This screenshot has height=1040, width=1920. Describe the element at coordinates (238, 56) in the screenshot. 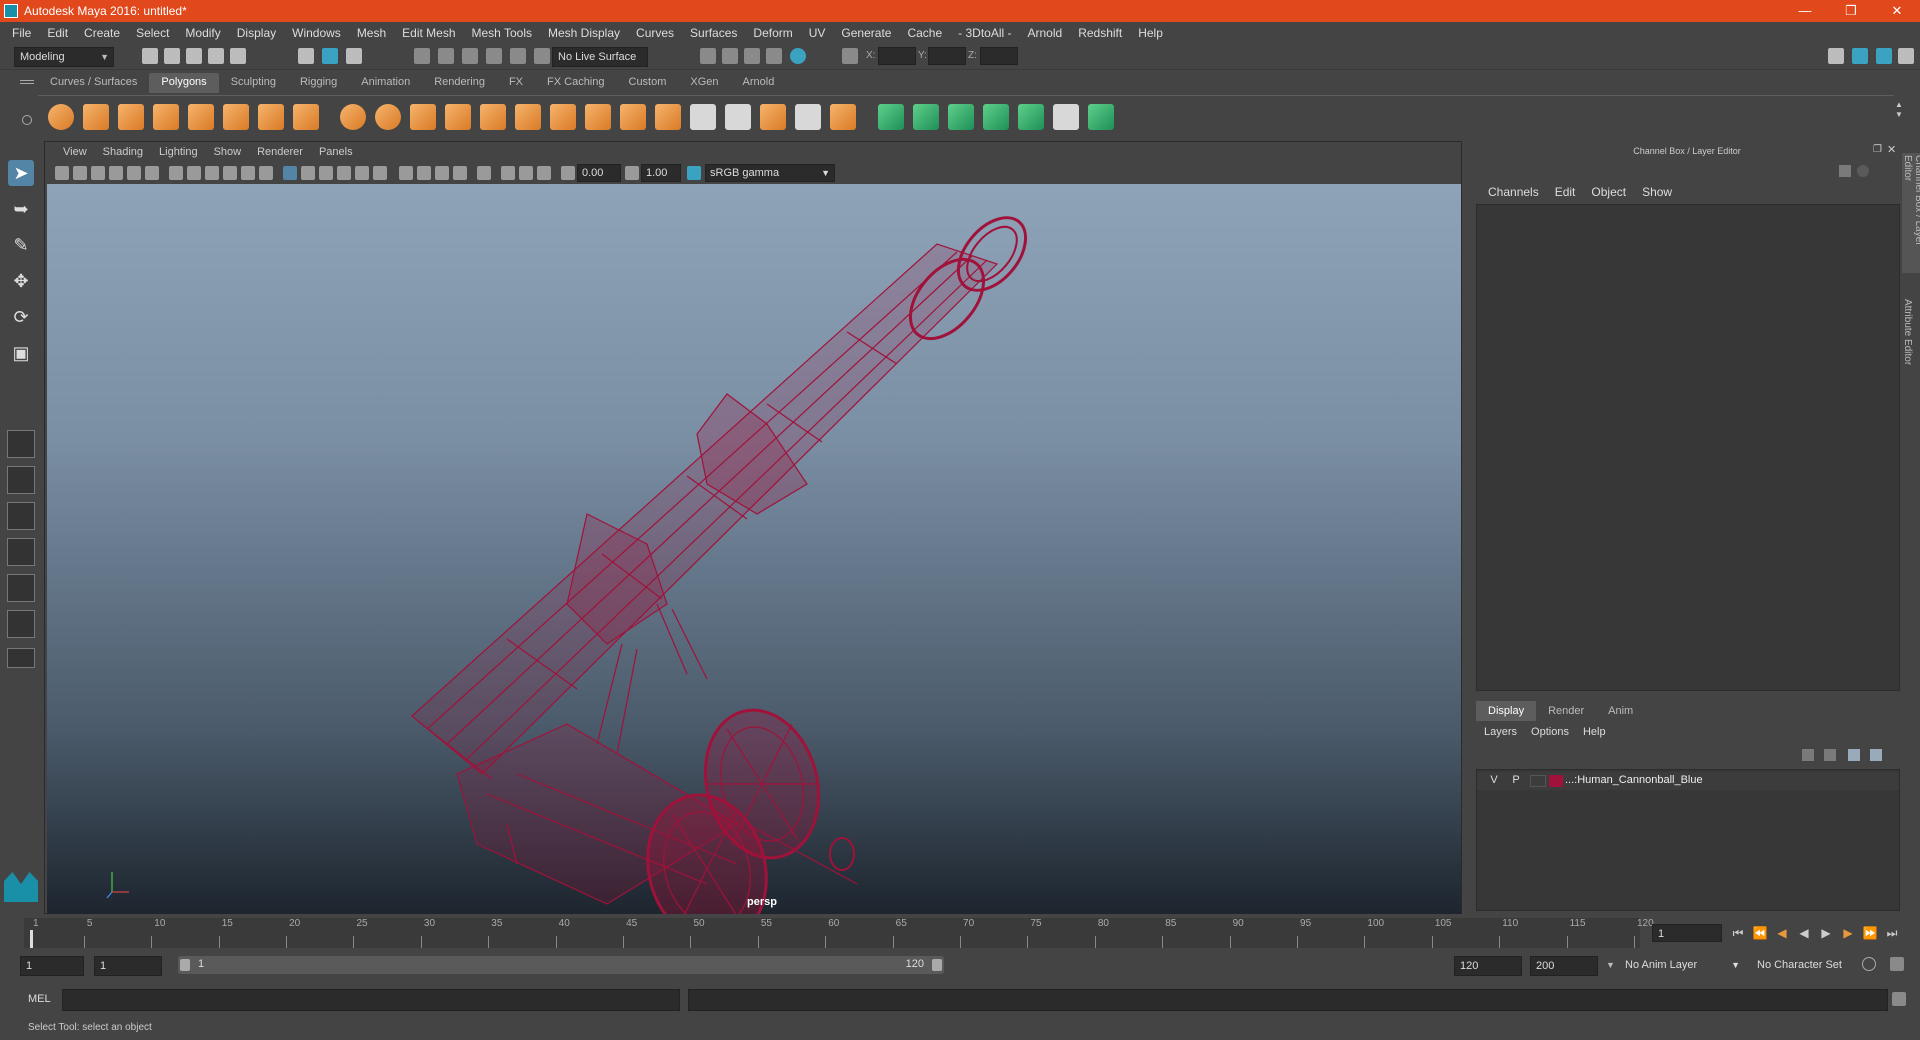

I see `redo-icon` at that location.